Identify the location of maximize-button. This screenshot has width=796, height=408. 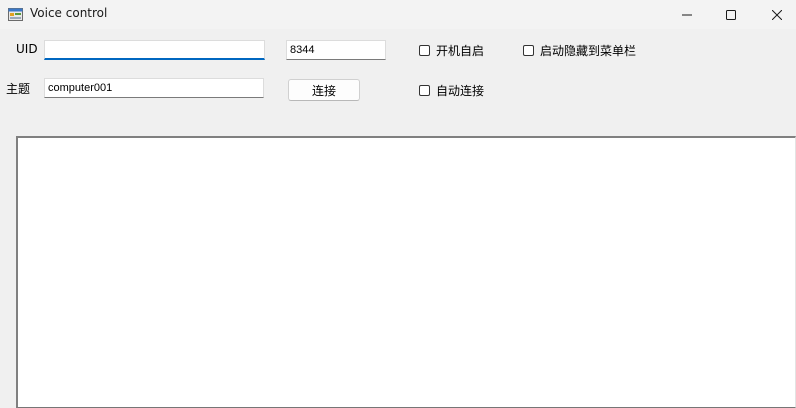
(731, 14).